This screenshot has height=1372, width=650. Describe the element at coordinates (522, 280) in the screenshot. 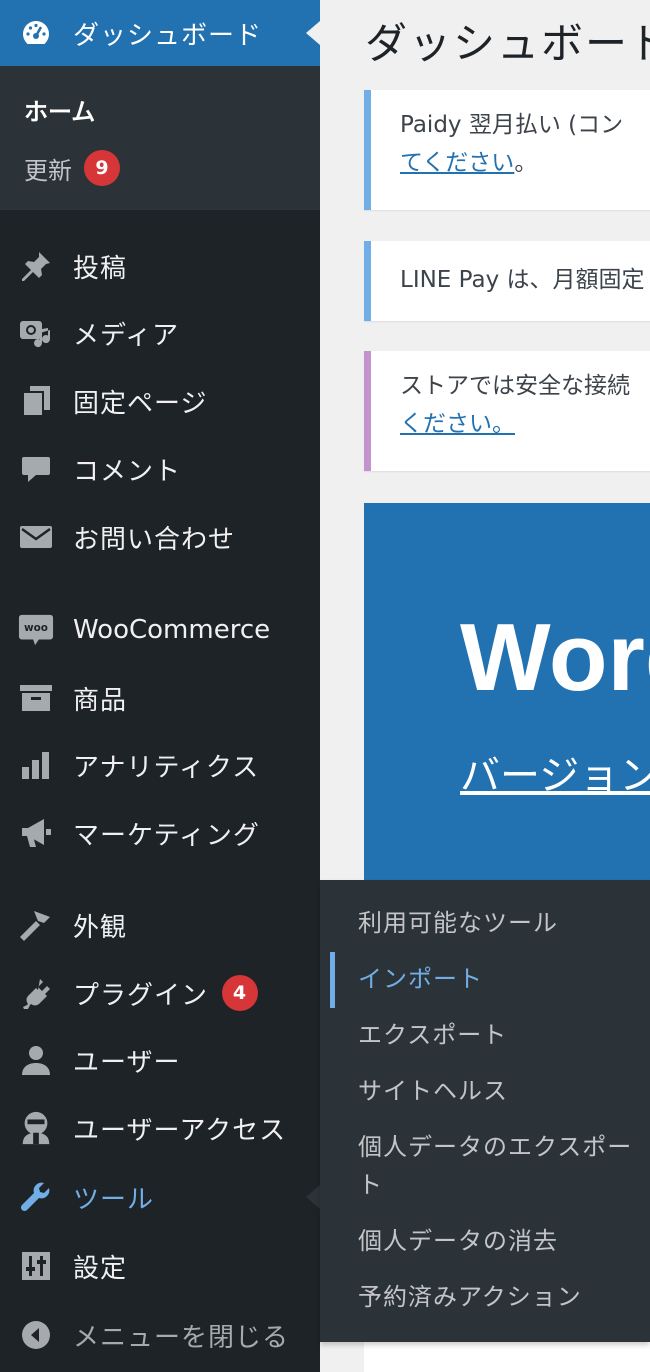

I see `notice-text: LINE Pay は、月額固定` at that location.